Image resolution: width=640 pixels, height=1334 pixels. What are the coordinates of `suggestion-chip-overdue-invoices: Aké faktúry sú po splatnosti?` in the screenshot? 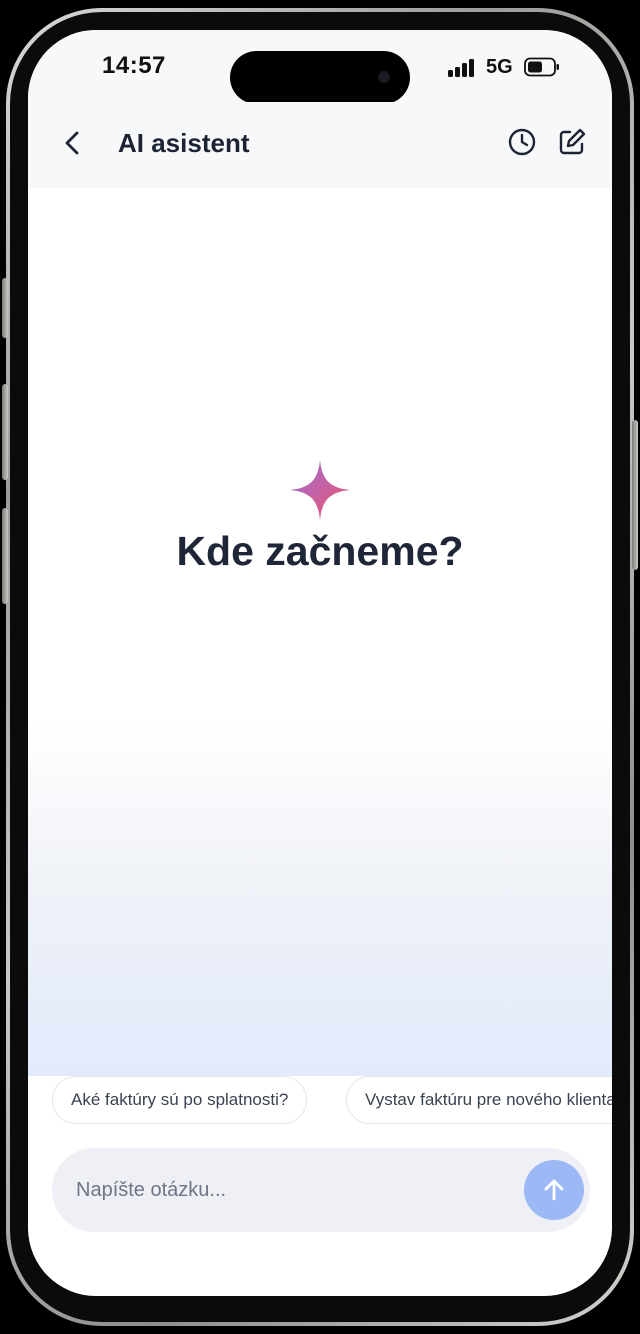 It's located at (180, 1100).